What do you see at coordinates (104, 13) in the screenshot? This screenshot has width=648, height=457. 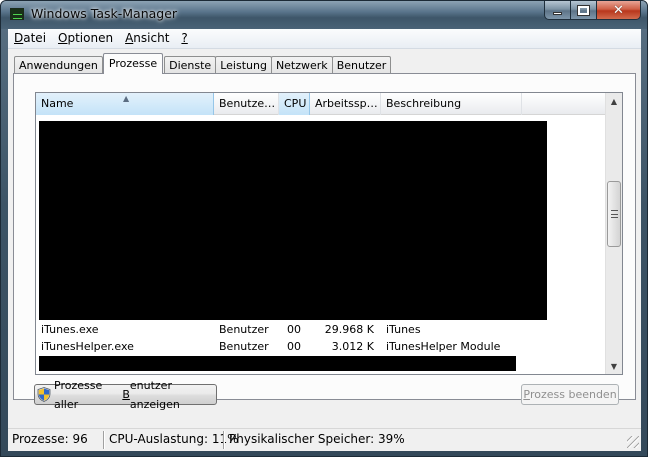 I see `window-title: Windows Task-Manager` at bounding box center [104, 13].